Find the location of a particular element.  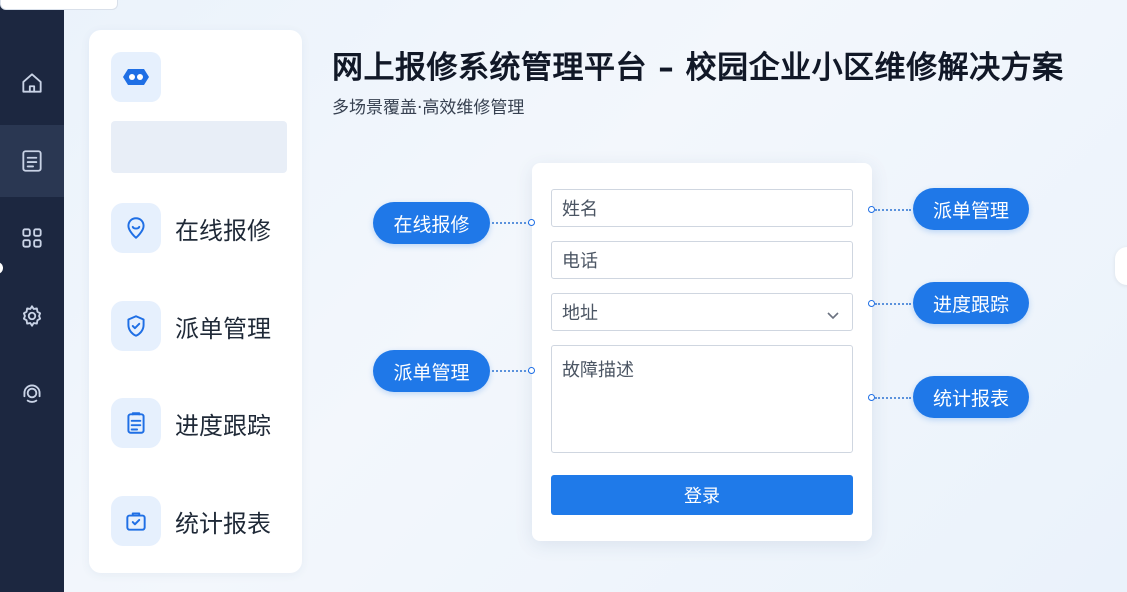

rail-support is located at coordinates (32, 393).